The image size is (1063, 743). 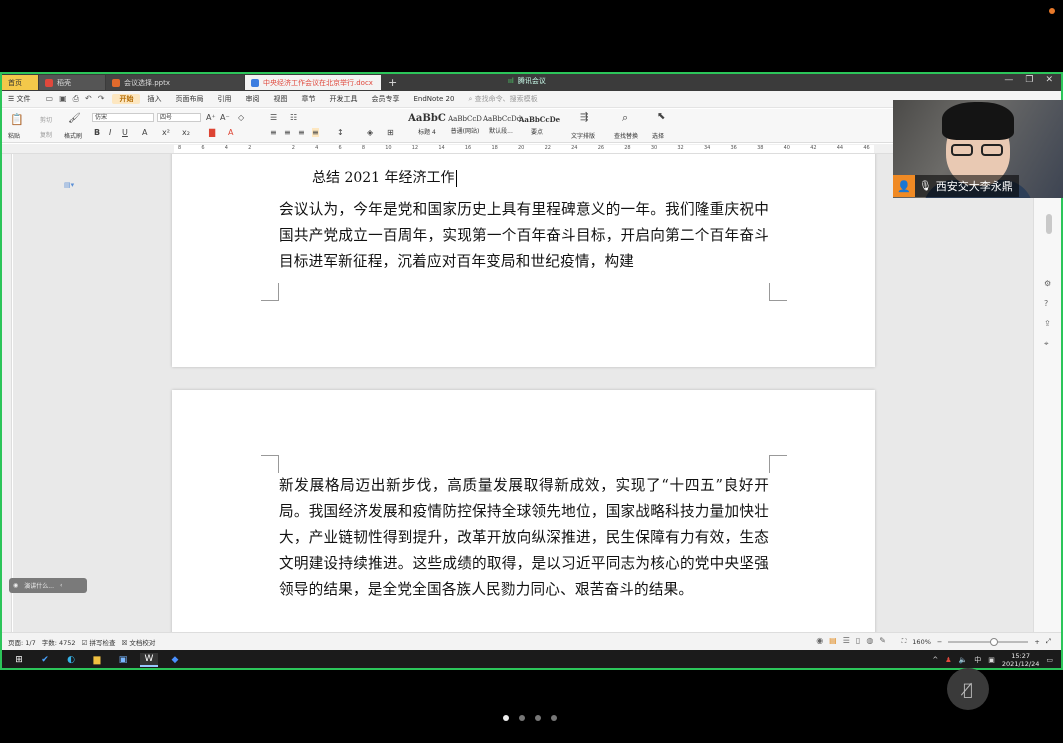 I want to click on wps-writer-icon: W, so click(x=149, y=660).